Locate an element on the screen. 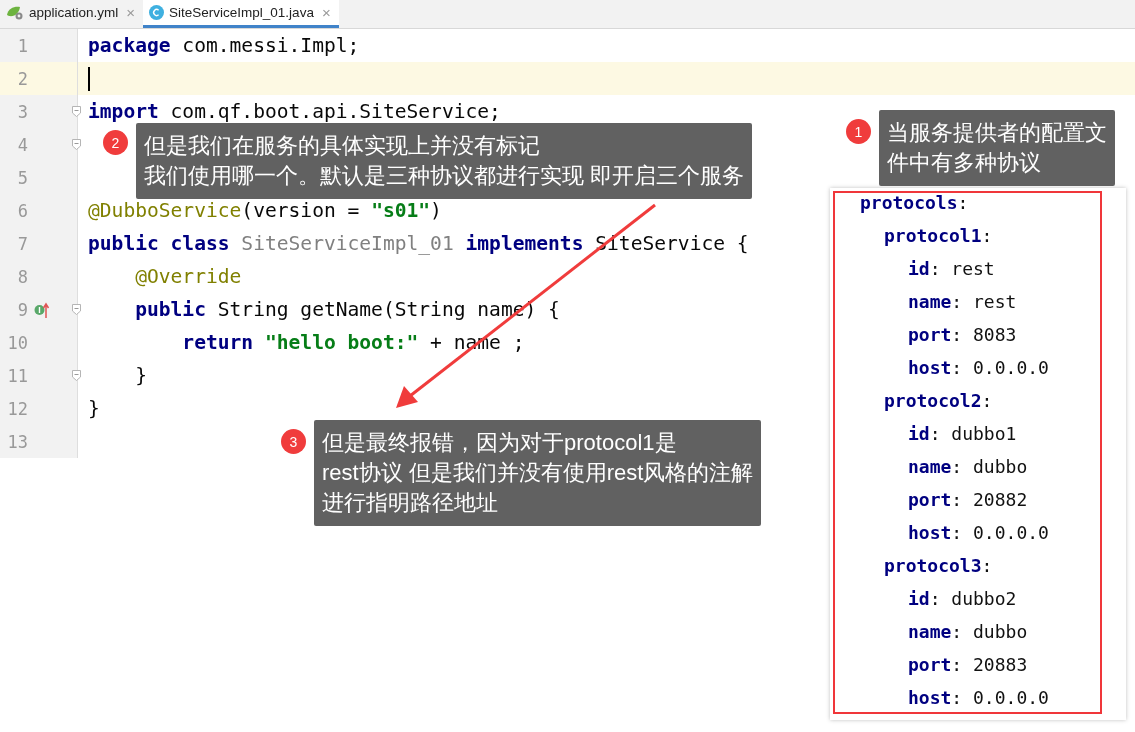 This screenshot has width=1135, height=732. yaml-line: name: rest is located at coordinates (963, 302).